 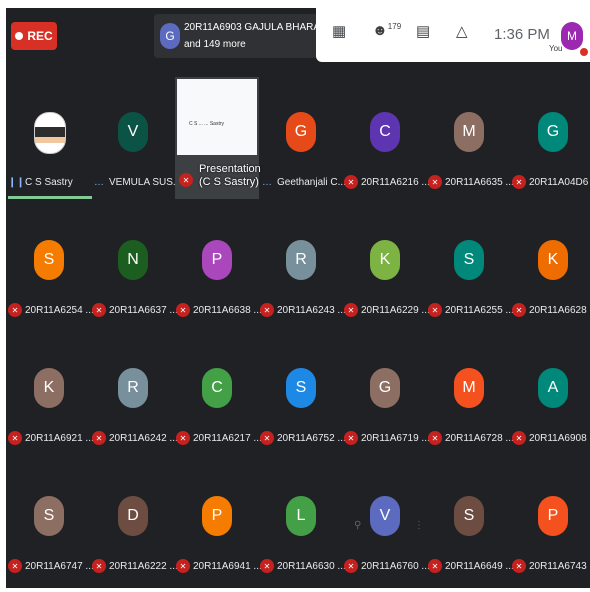 What do you see at coordinates (133, 516) in the screenshot?
I see `participant-avatar: D` at bounding box center [133, 516].